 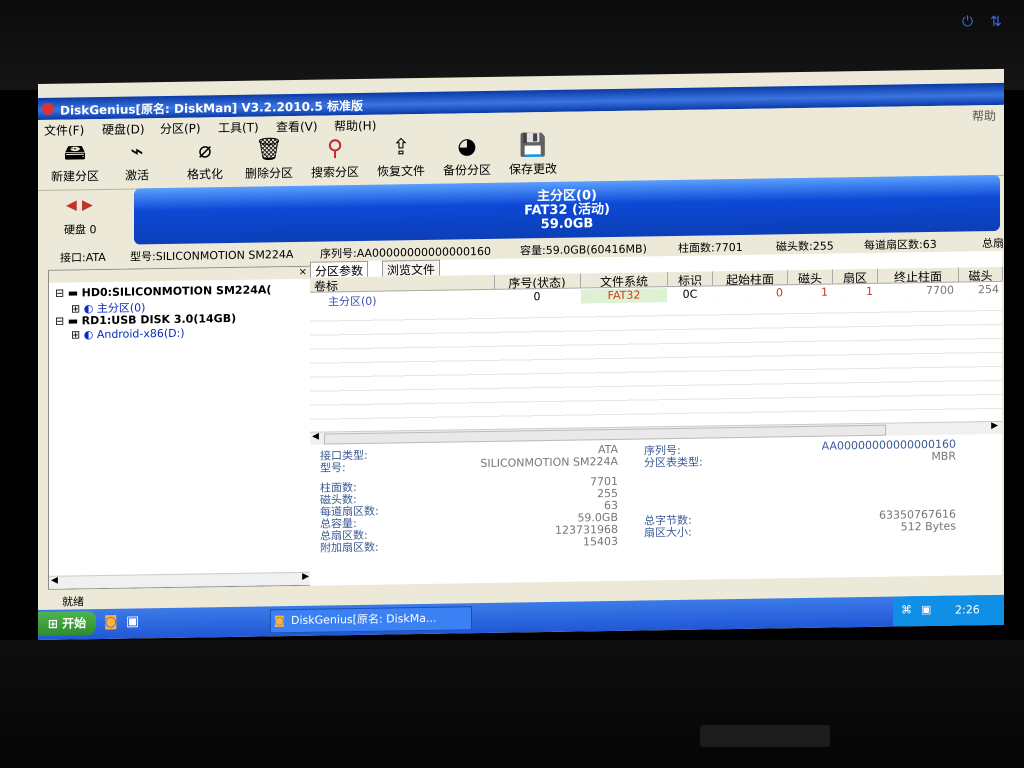 I want to click on disk-label: 硬盘 0, so click(x=80, y=230).